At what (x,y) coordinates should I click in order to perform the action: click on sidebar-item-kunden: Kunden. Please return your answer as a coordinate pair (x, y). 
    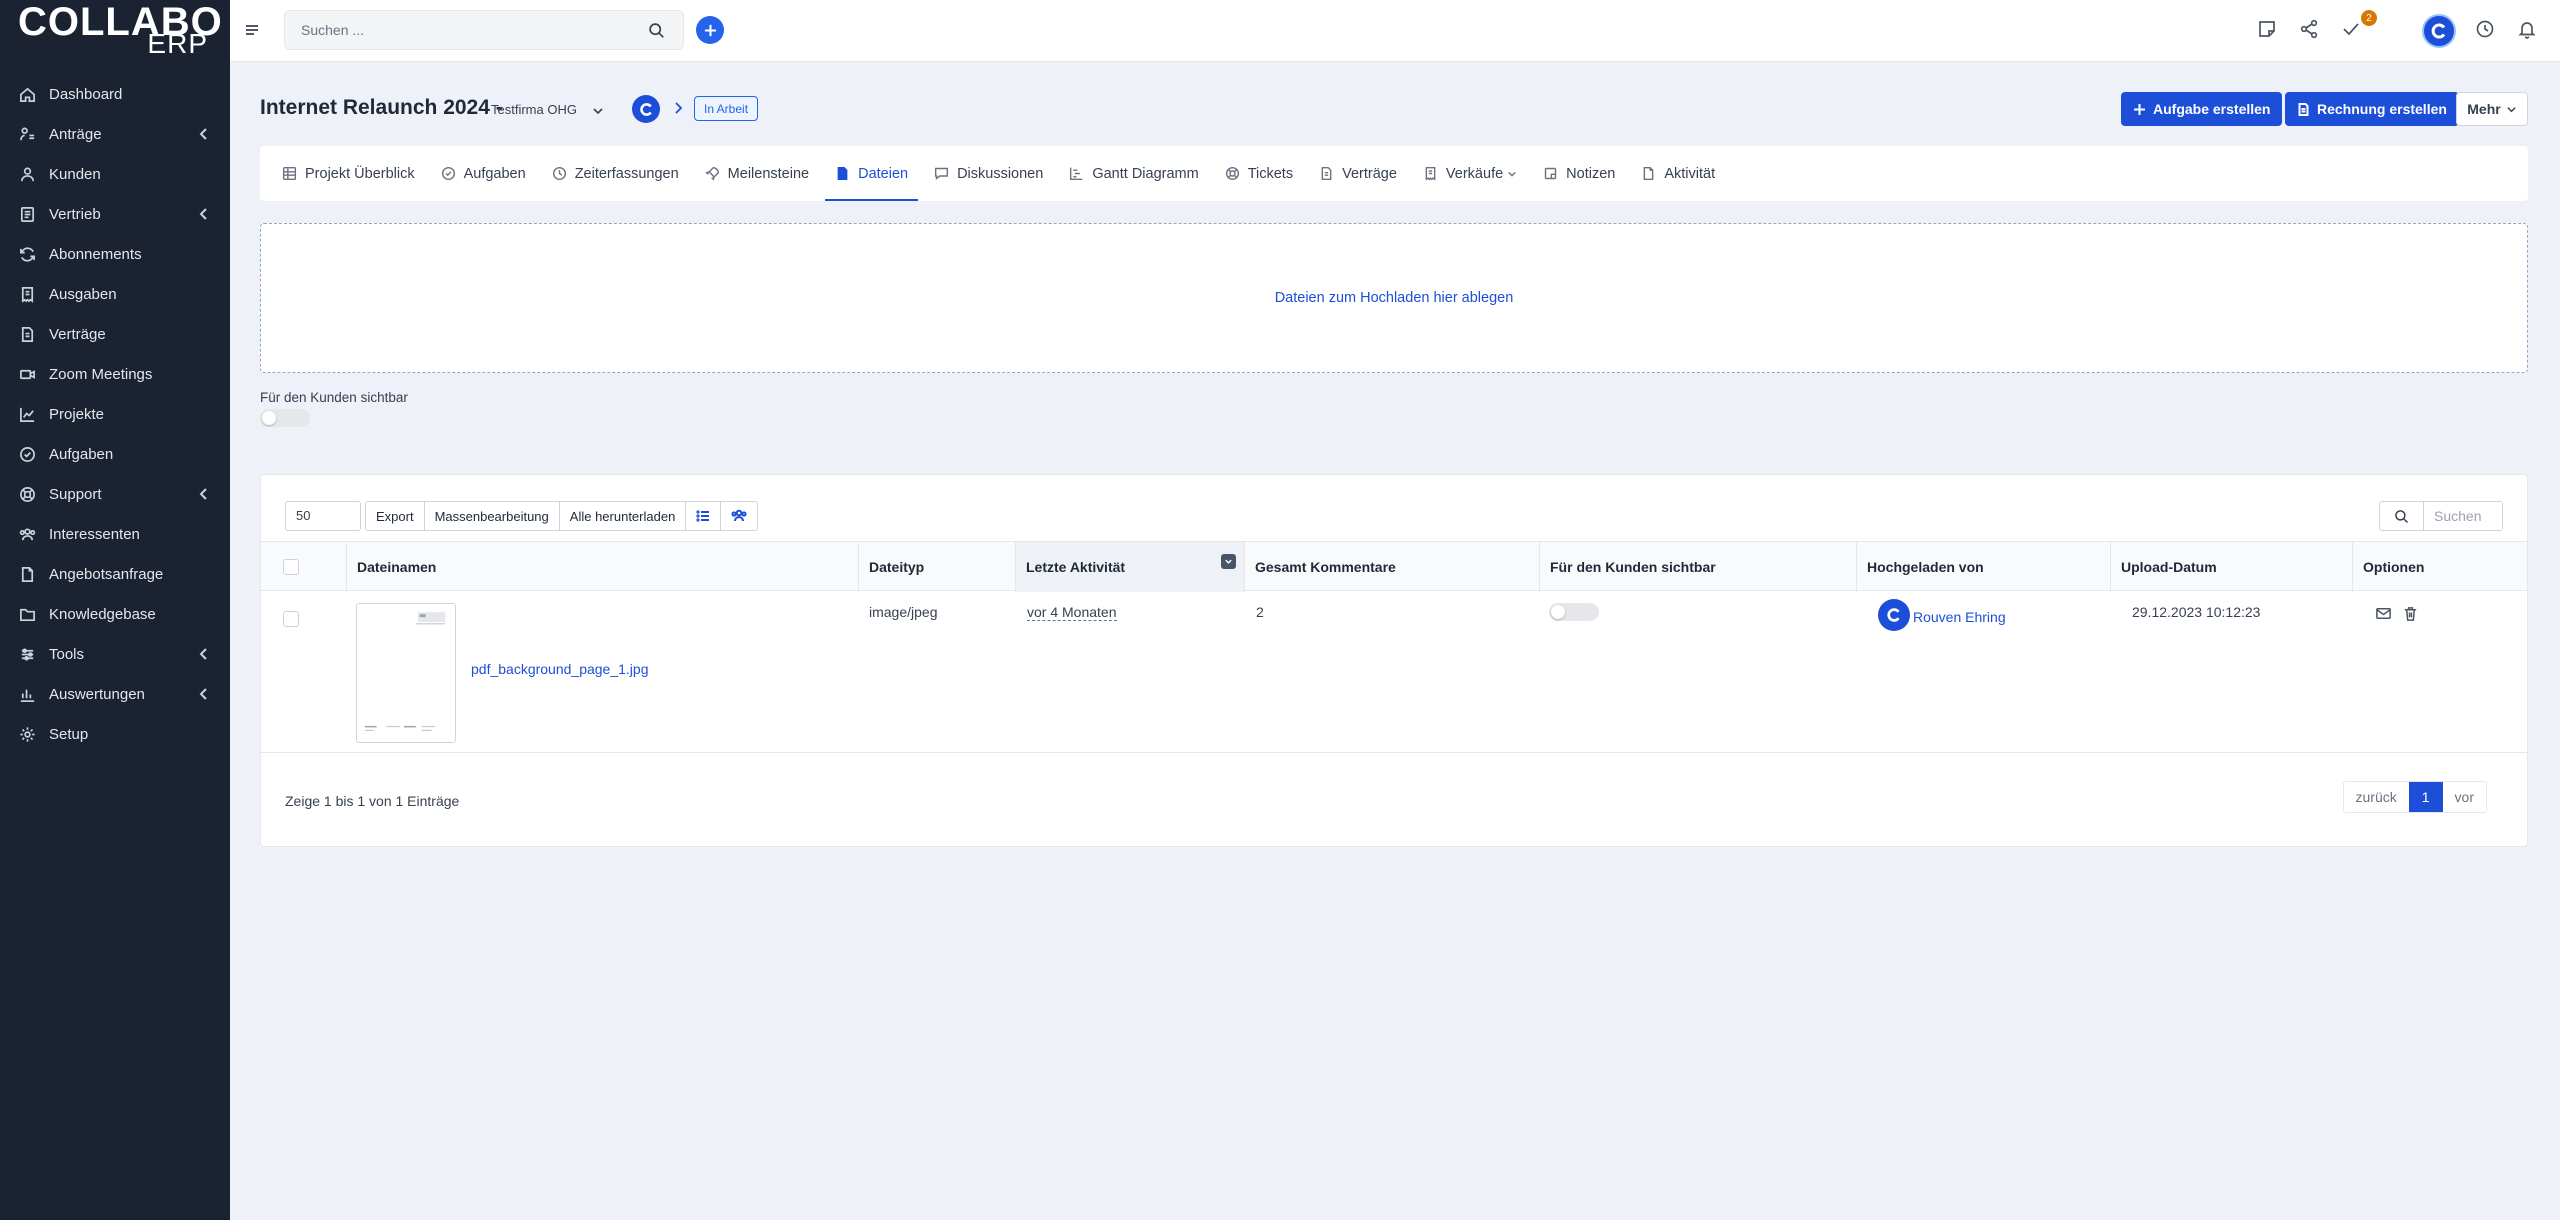
    Looking at the image, I should click on (115, 174).